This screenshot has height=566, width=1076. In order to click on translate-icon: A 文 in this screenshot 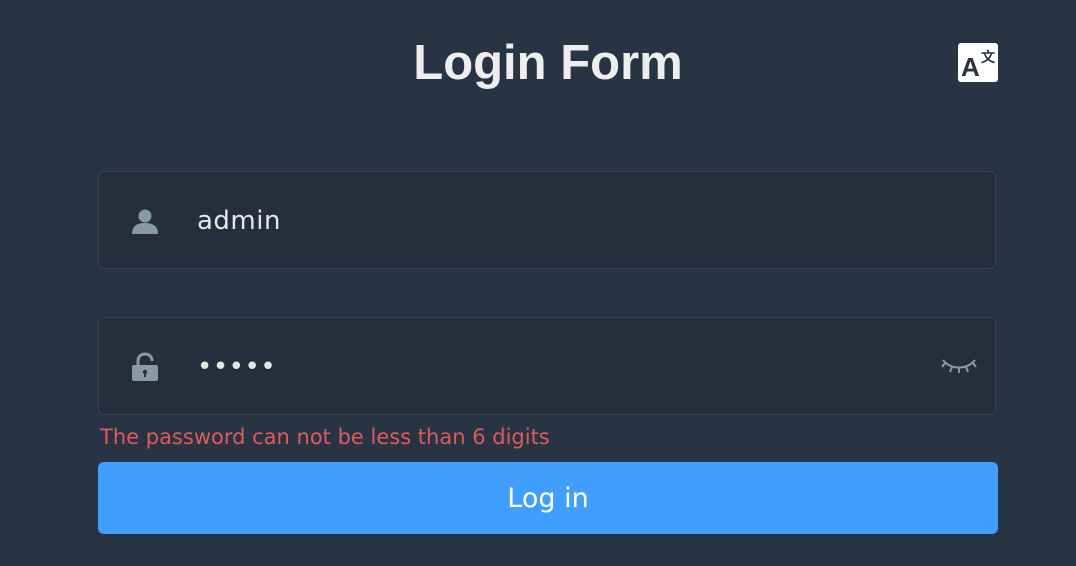, I will do `click(978, 65)`.